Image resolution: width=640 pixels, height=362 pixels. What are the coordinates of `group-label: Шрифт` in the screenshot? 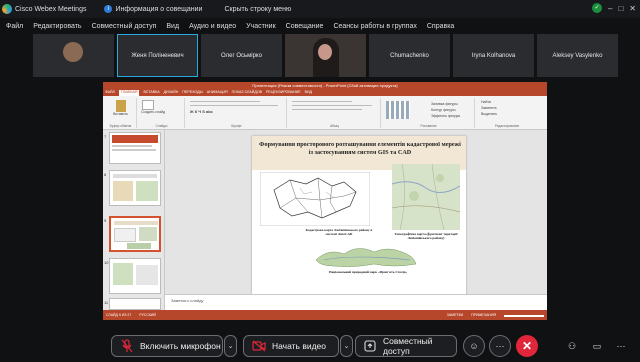 It's located at (236, 126).